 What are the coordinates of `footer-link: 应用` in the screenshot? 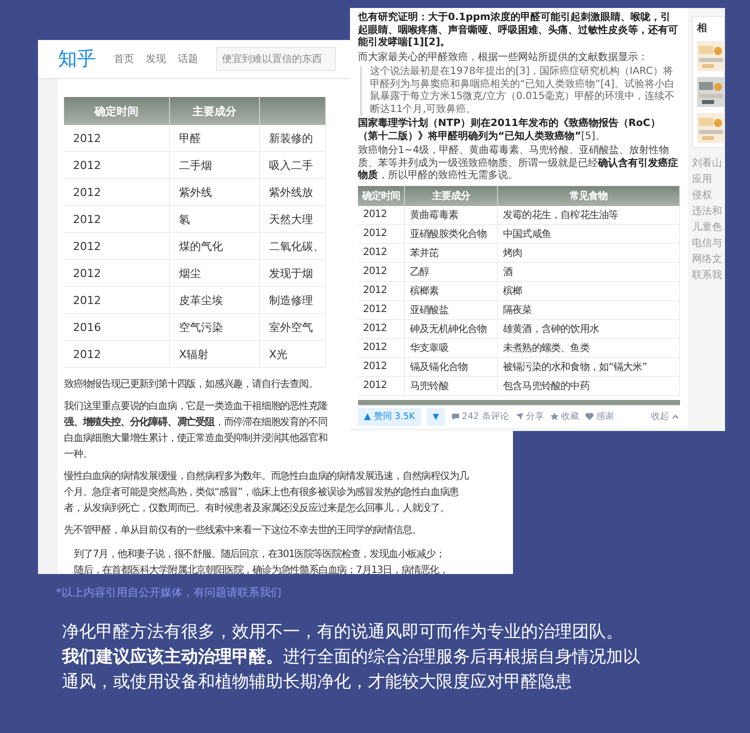 It's located at (708, 179).